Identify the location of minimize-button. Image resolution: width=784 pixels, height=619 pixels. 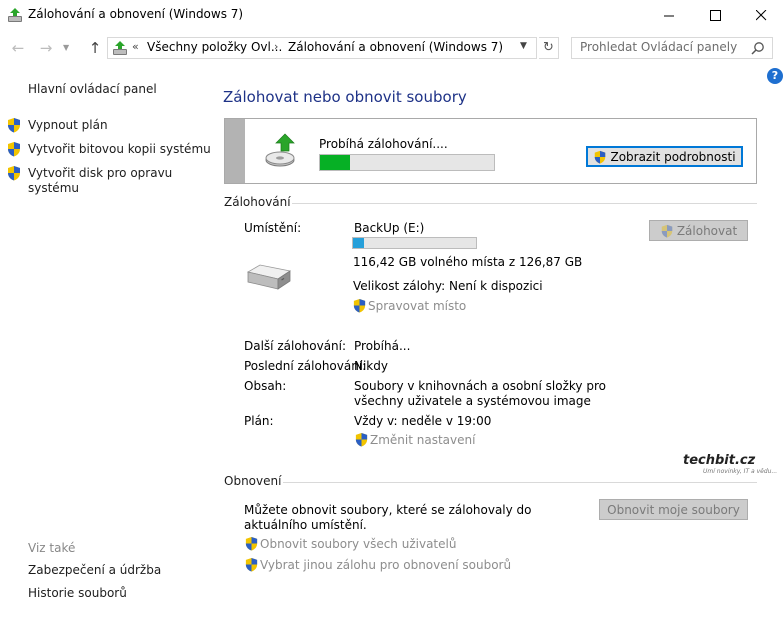
(669, 15).